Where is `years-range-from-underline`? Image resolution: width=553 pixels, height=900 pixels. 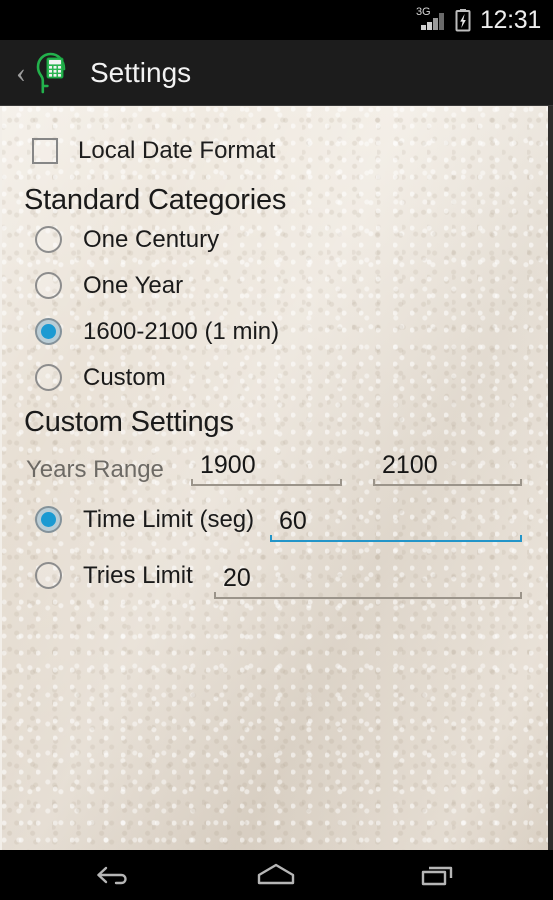
years-range-from-underline is located at coordinates (266, 482).